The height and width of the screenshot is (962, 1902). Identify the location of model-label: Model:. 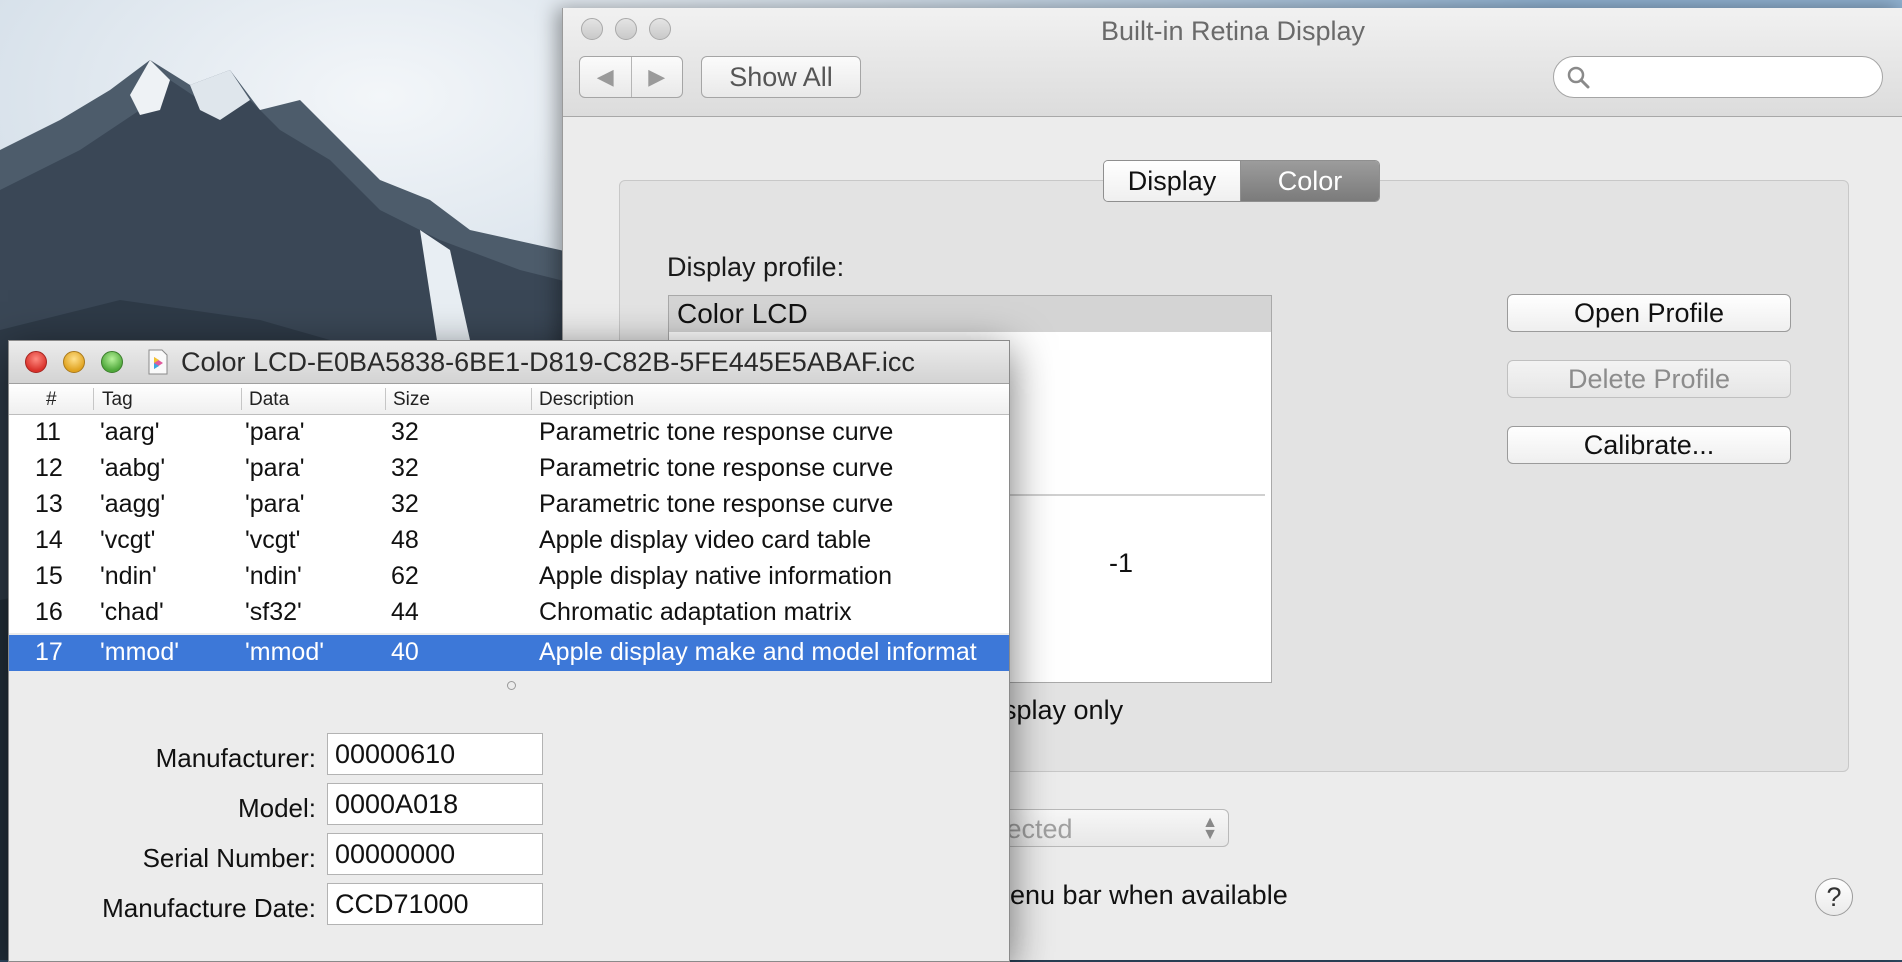
(276, 808).